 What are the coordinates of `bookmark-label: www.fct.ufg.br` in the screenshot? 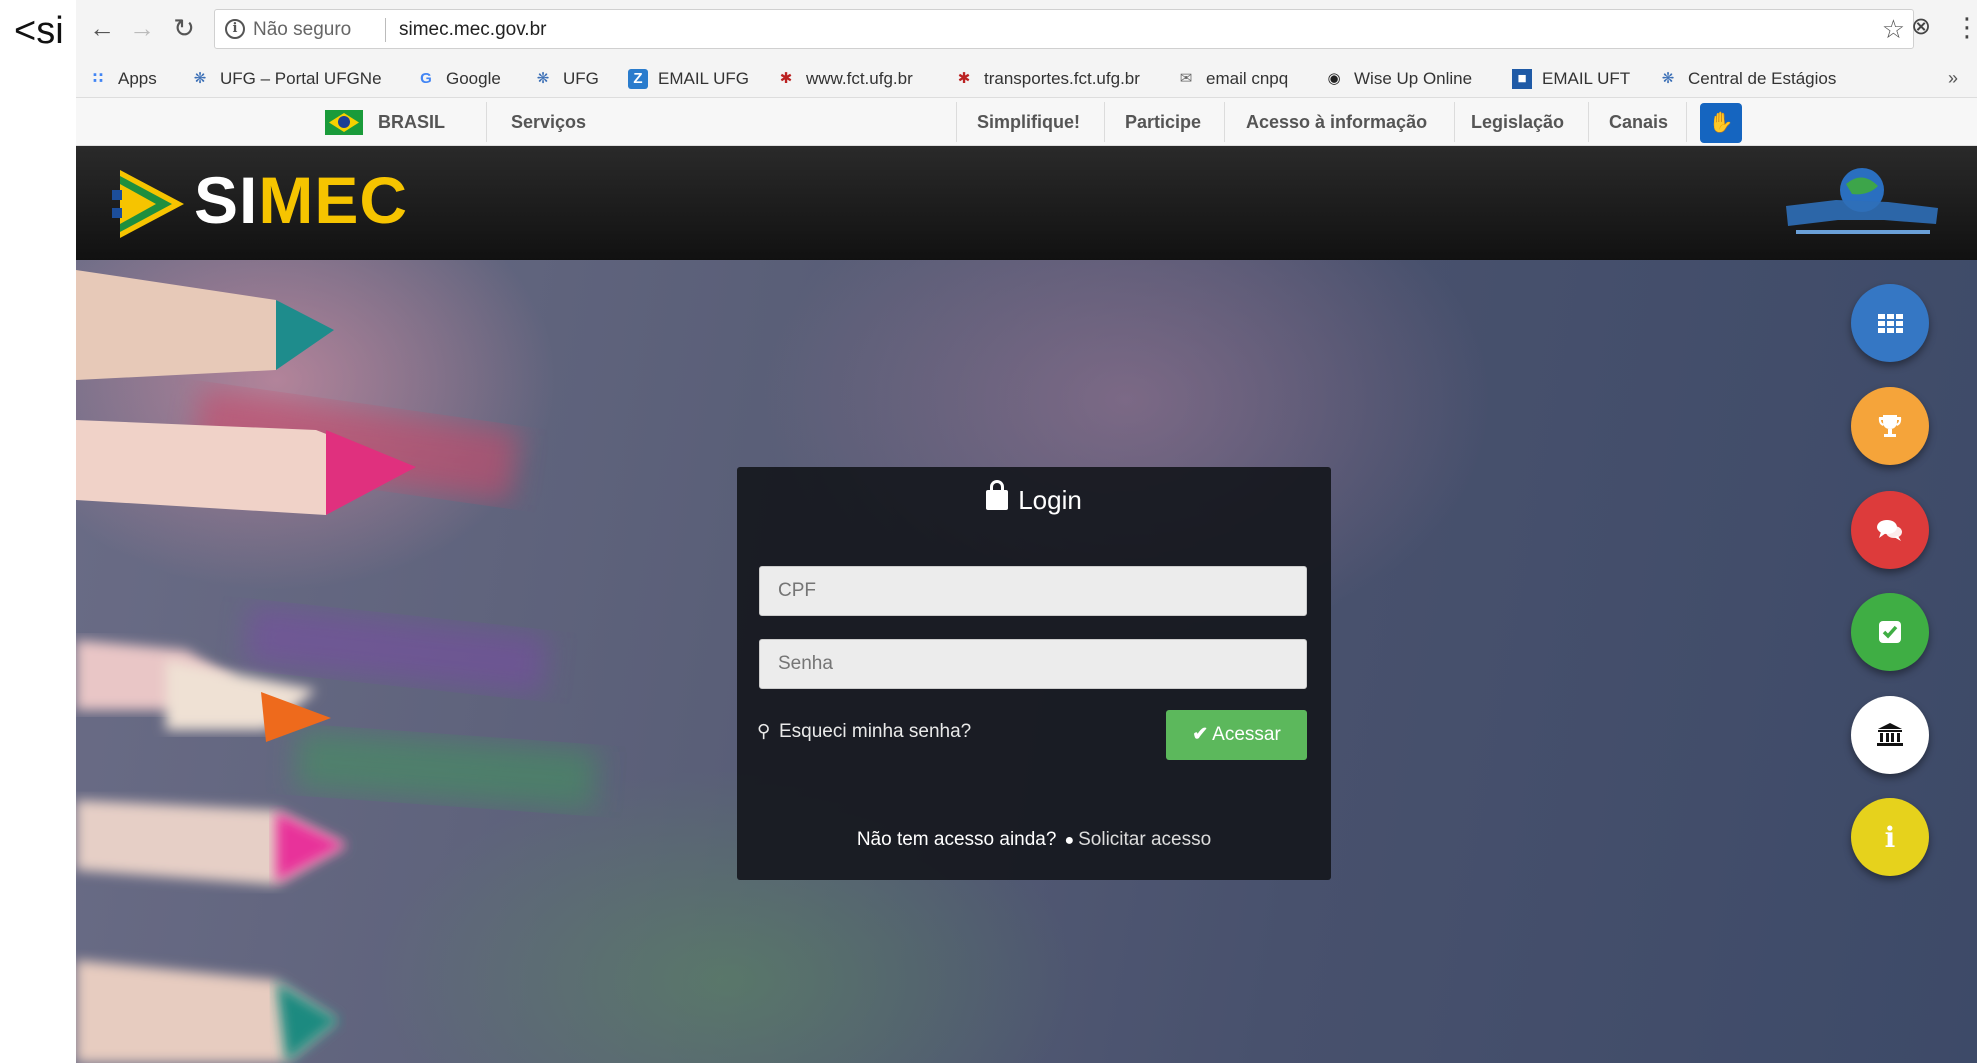 It's located at (859, 78).